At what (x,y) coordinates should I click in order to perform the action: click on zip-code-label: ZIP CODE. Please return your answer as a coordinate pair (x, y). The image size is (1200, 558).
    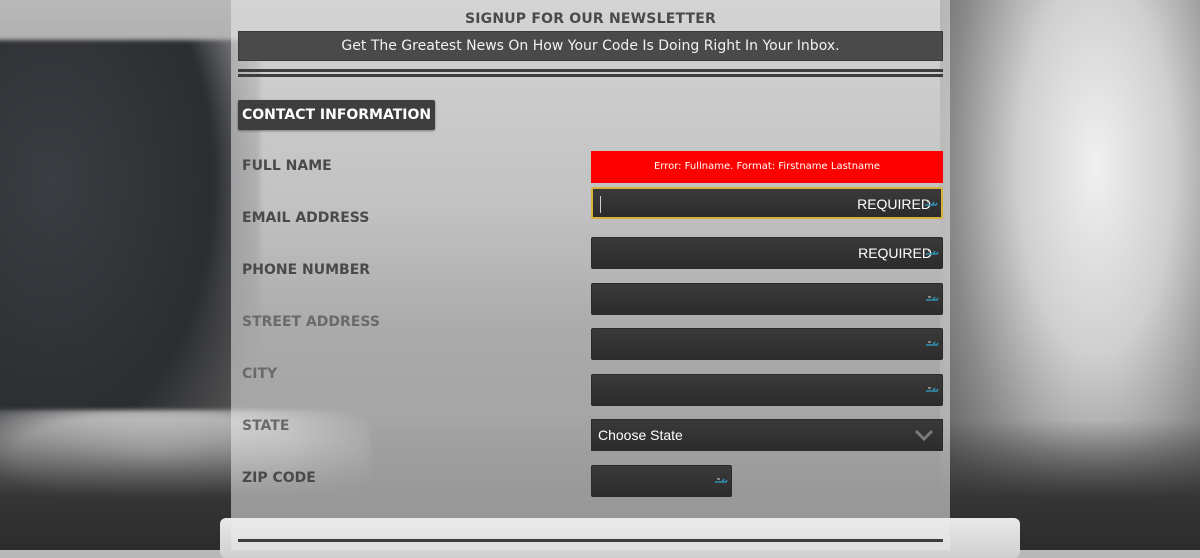
    Looking at the image, I should click on (279, 478).